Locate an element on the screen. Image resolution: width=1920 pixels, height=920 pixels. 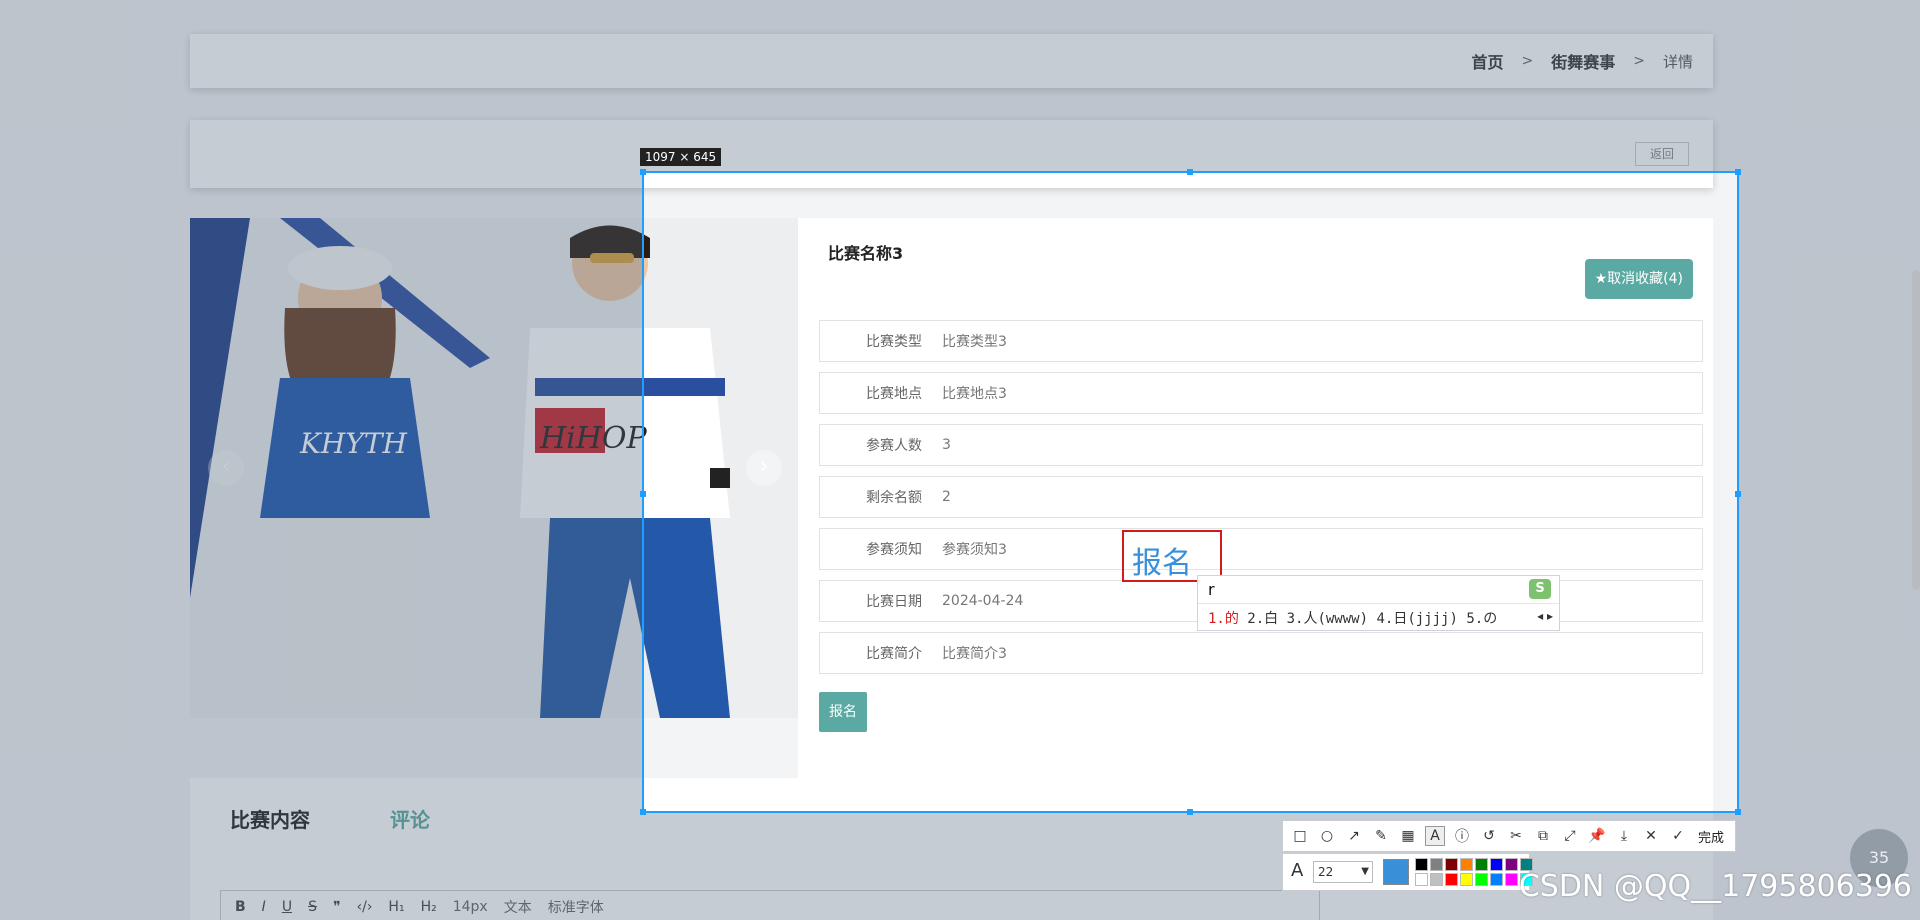
chevron-down-icon: ▼ is located at coordinates (1365, 871).